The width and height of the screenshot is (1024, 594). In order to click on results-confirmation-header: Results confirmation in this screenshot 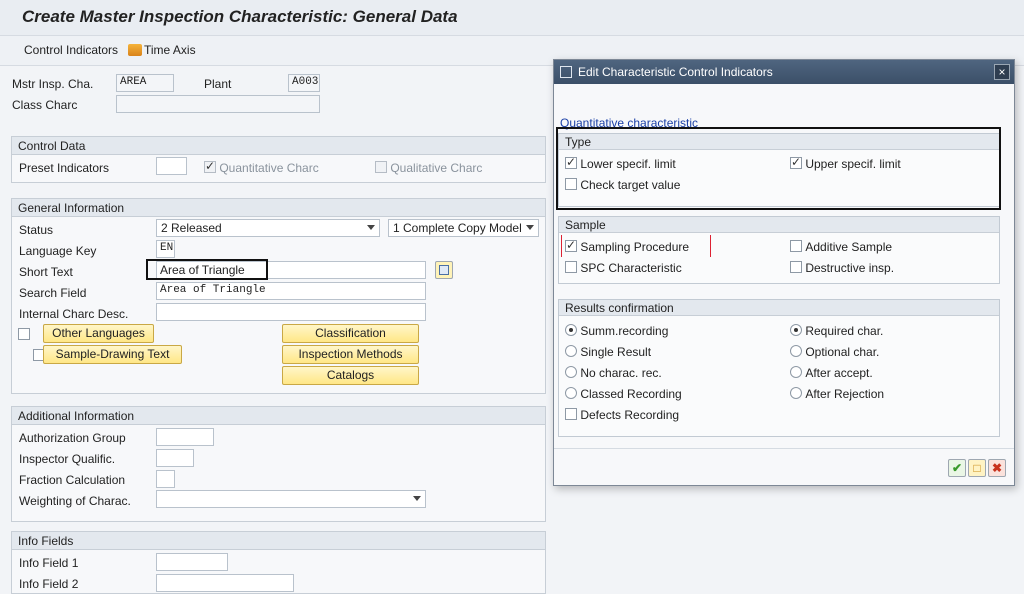, I will do `click(779, 308)`.